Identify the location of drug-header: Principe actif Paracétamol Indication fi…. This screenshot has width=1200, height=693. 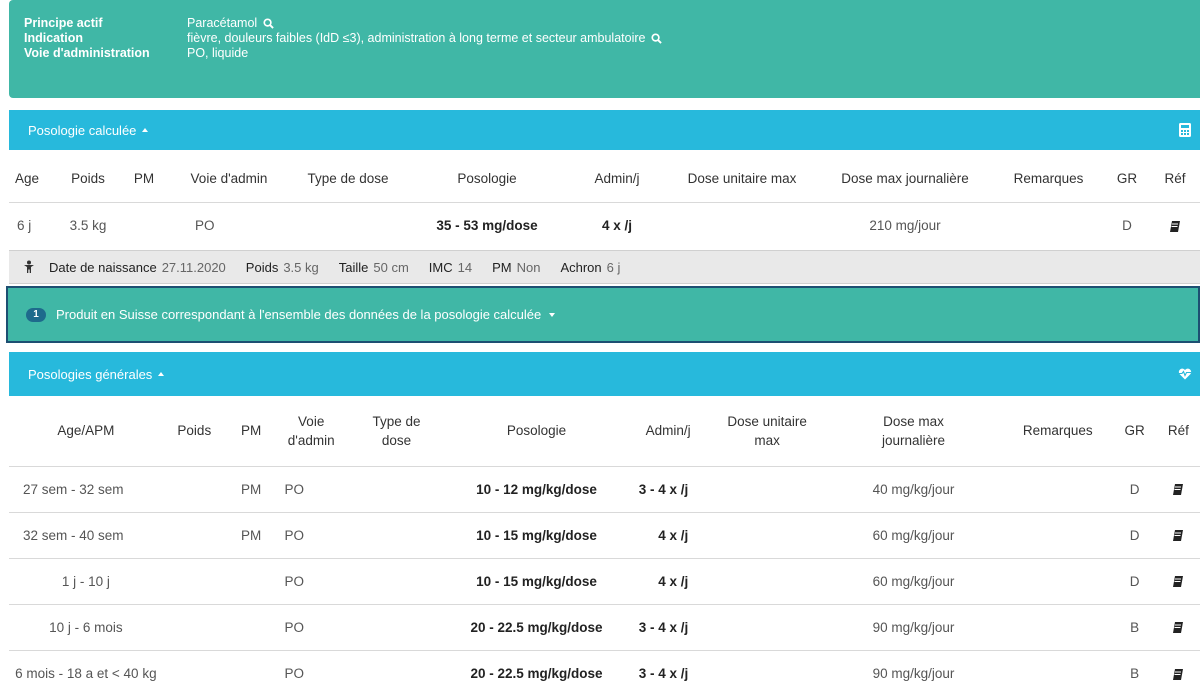
(604, 49).